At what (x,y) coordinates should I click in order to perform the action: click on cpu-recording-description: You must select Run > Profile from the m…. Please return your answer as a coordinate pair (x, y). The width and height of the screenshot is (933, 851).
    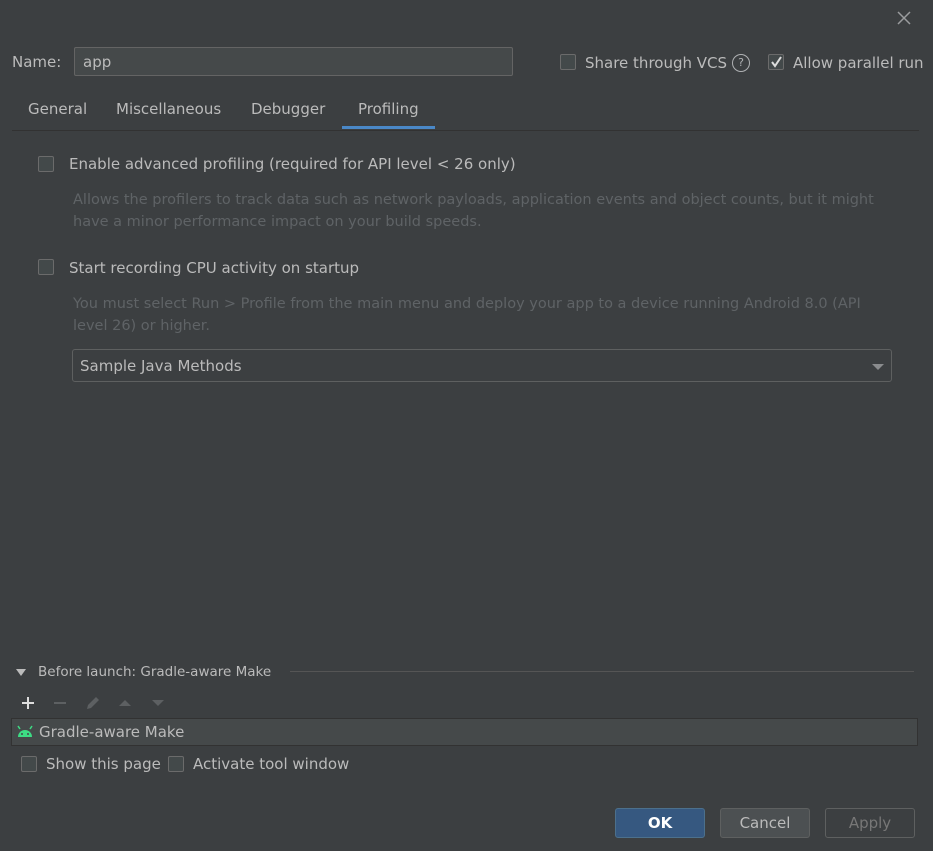
    Looking at the image, I should click on (467, 315).